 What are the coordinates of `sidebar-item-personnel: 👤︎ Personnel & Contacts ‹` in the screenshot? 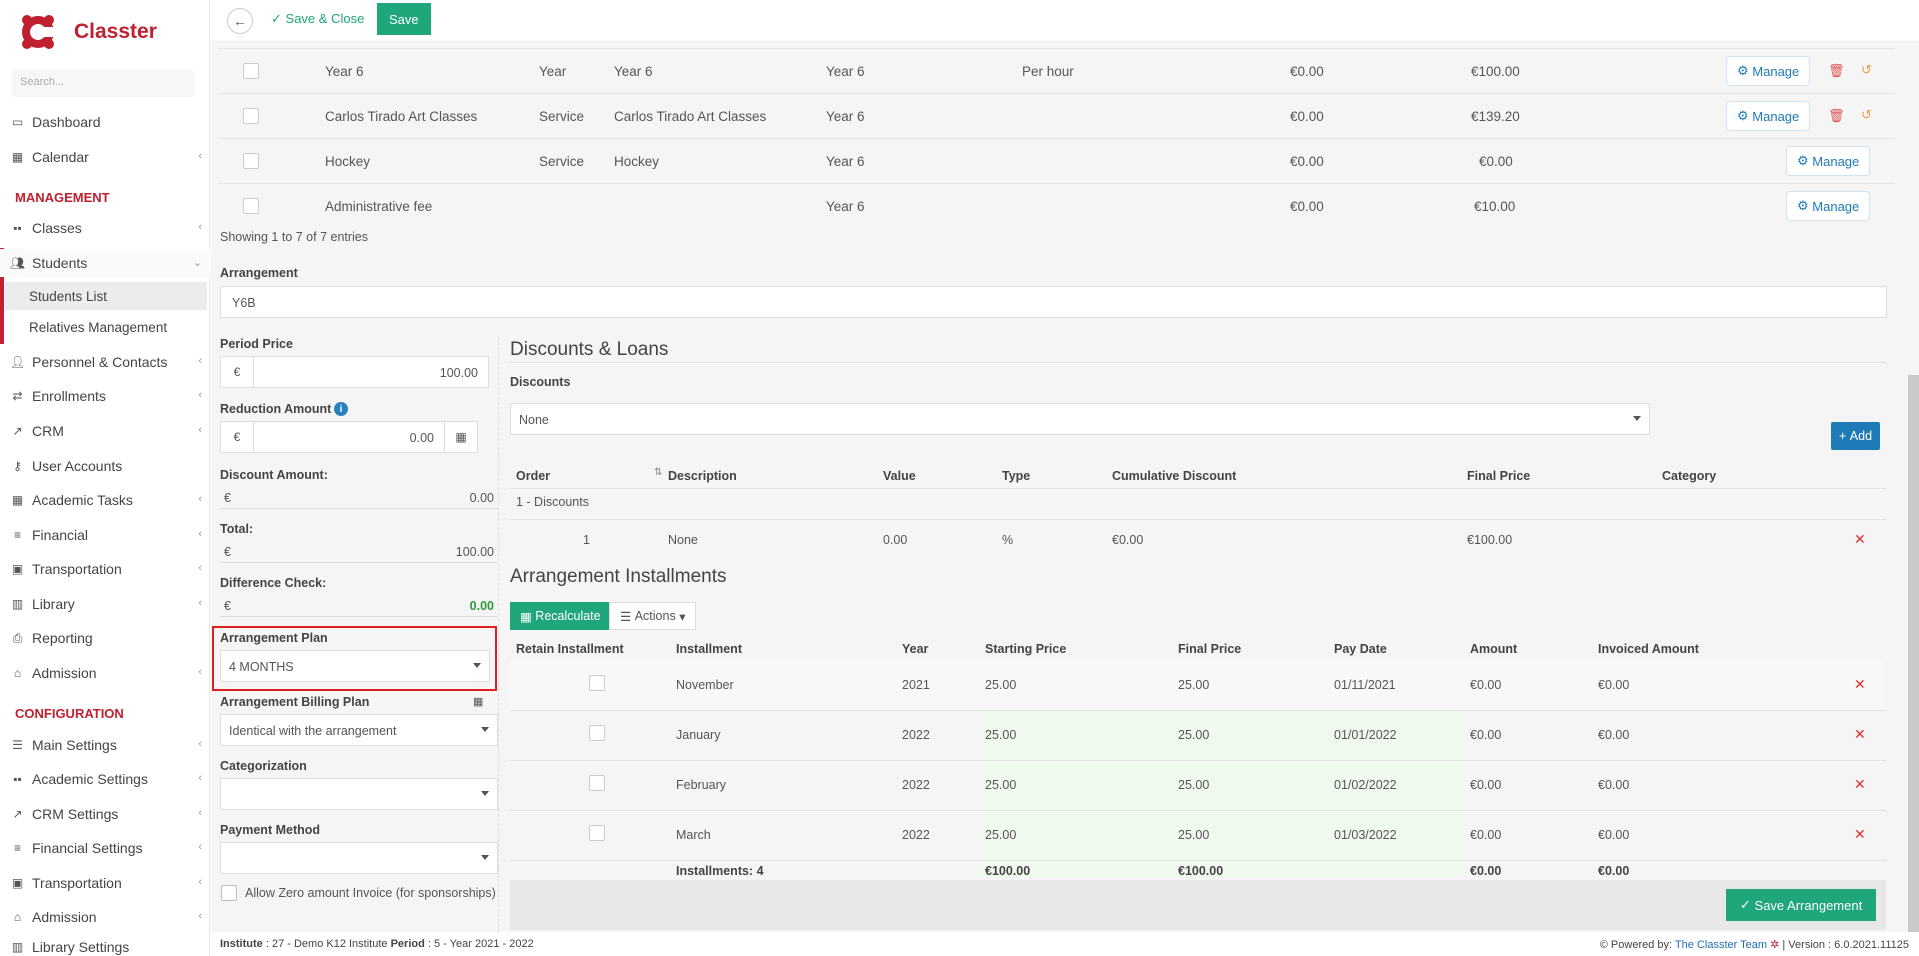 It's located at (105, 362).